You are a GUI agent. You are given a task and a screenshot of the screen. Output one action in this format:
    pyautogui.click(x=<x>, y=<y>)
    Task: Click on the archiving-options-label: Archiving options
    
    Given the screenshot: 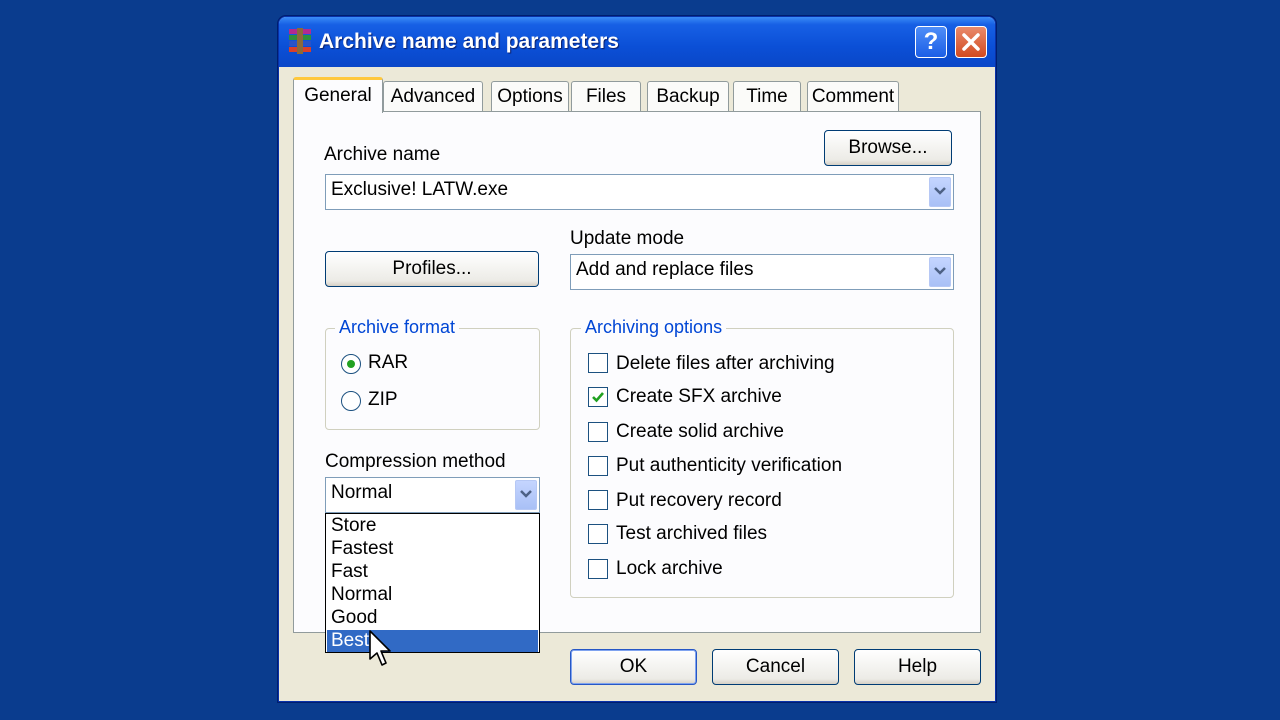 What is the action you would take?
    pyautogui.click(x=654, y=327)
    